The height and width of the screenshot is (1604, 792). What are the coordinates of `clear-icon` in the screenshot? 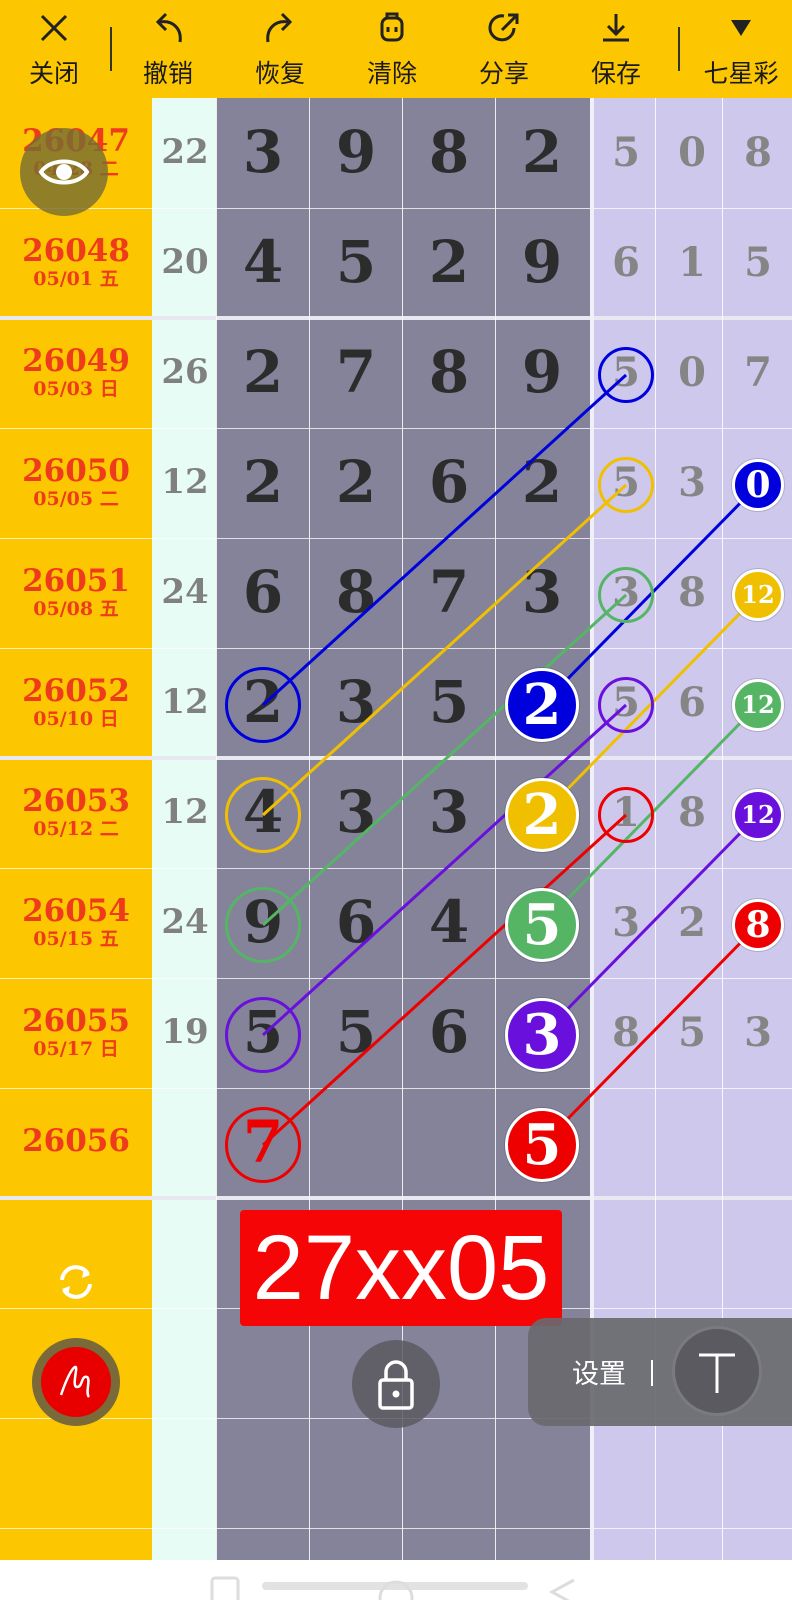 It's located at (392, 27).